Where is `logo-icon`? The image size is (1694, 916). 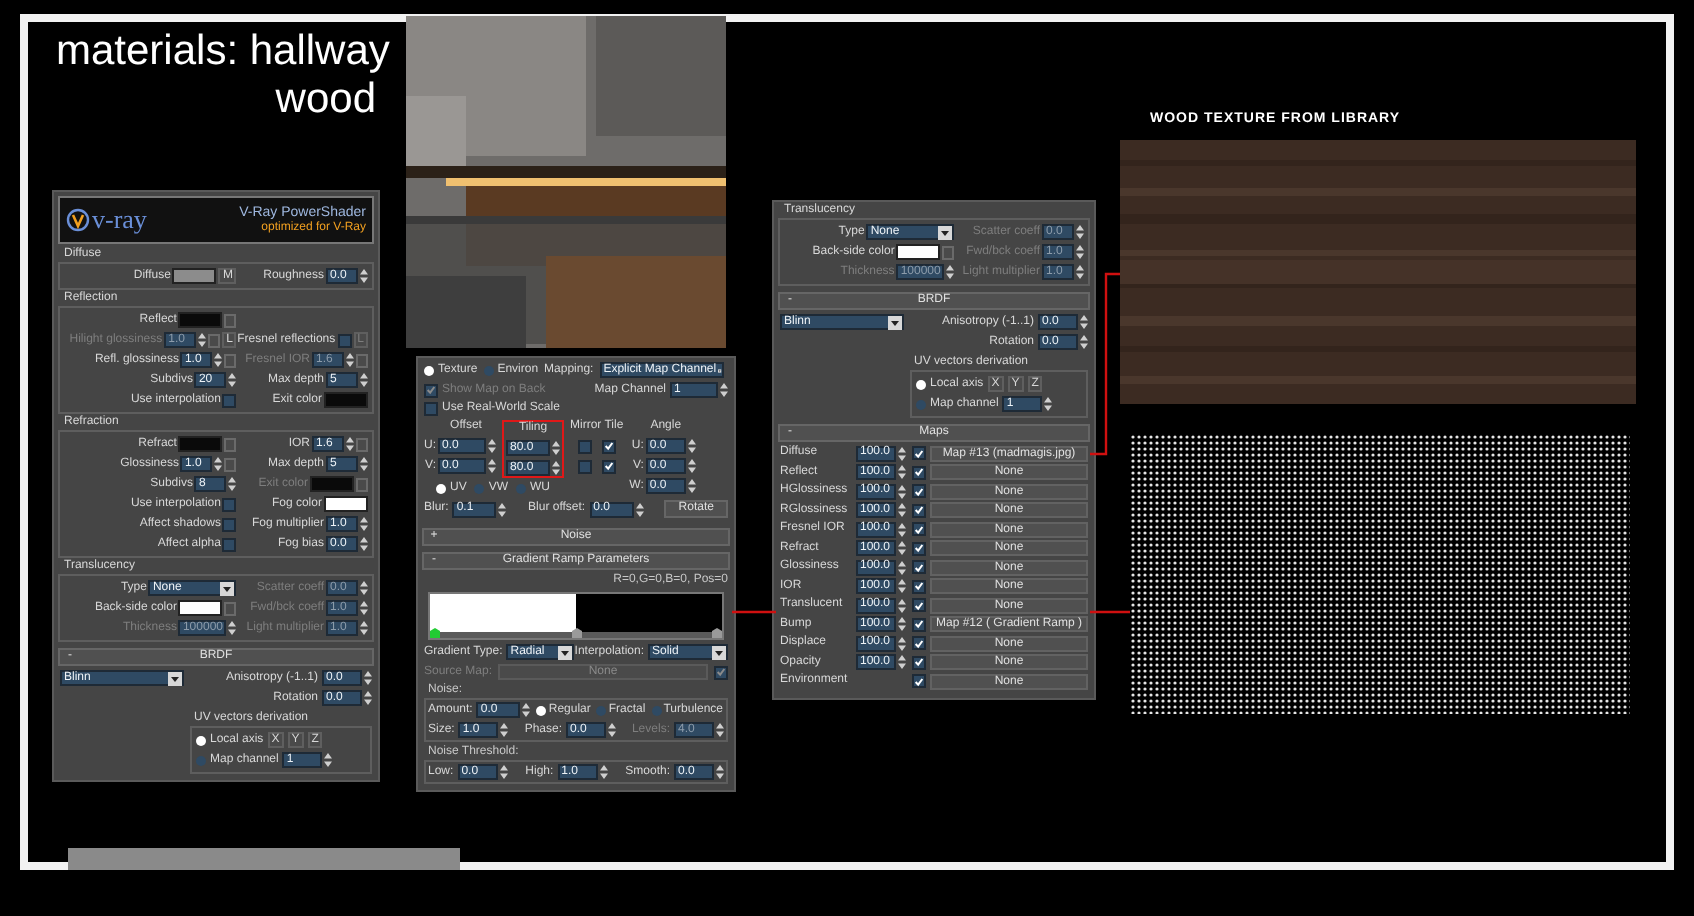 logo-icon is located at coordinates (78, 220).